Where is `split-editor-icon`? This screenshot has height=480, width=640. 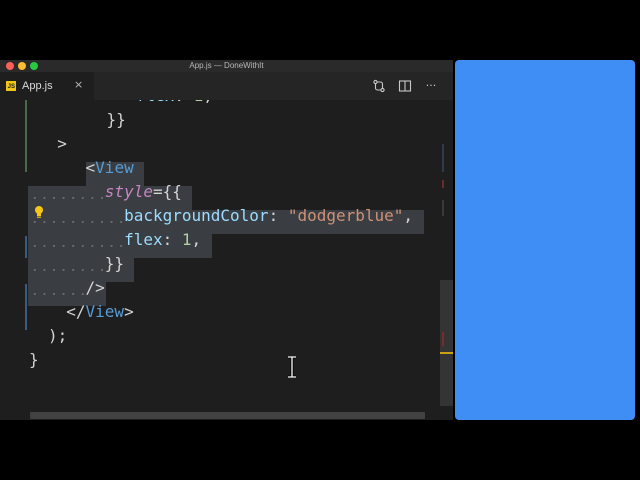 split-editor-icon is located at coordinates (405, 86).